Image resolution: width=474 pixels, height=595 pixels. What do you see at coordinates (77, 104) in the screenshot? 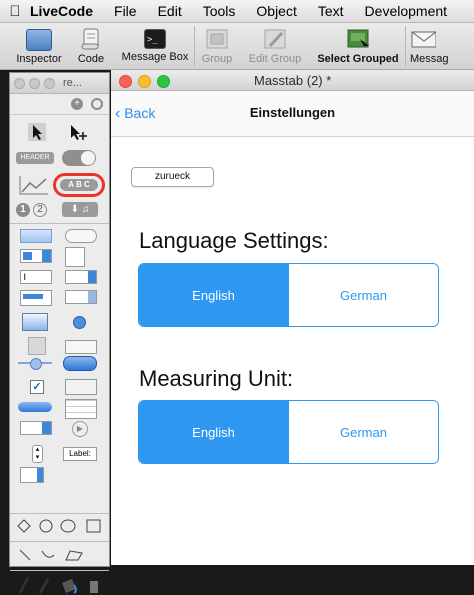
I see `plus-icon: +` at bounding box center [77, 104].